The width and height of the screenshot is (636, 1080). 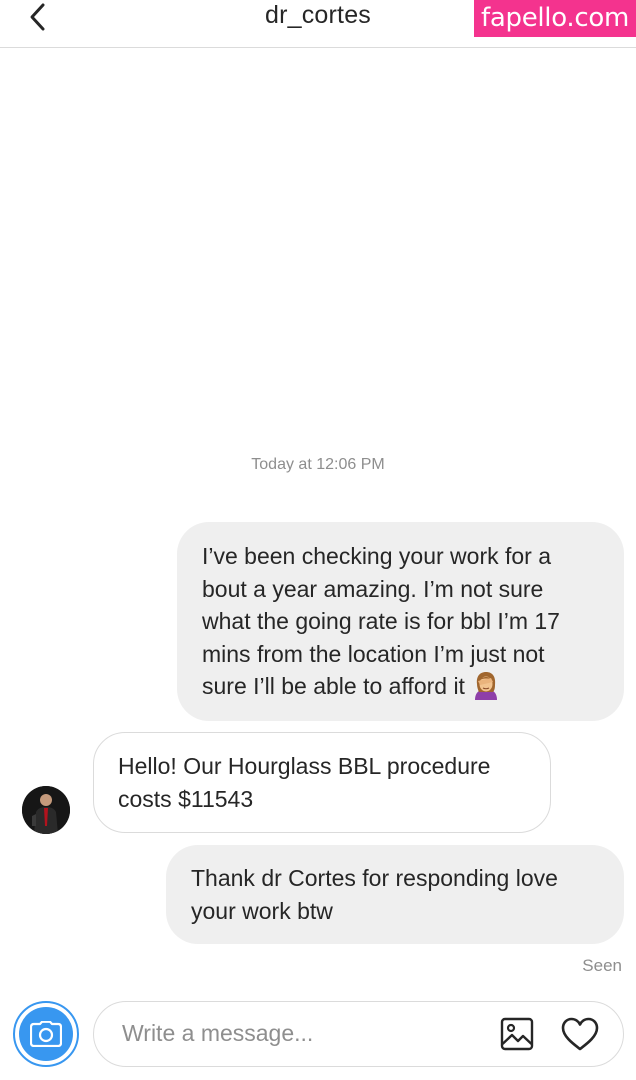 I want to click on gallery-button, so click(x=517, y=1034).